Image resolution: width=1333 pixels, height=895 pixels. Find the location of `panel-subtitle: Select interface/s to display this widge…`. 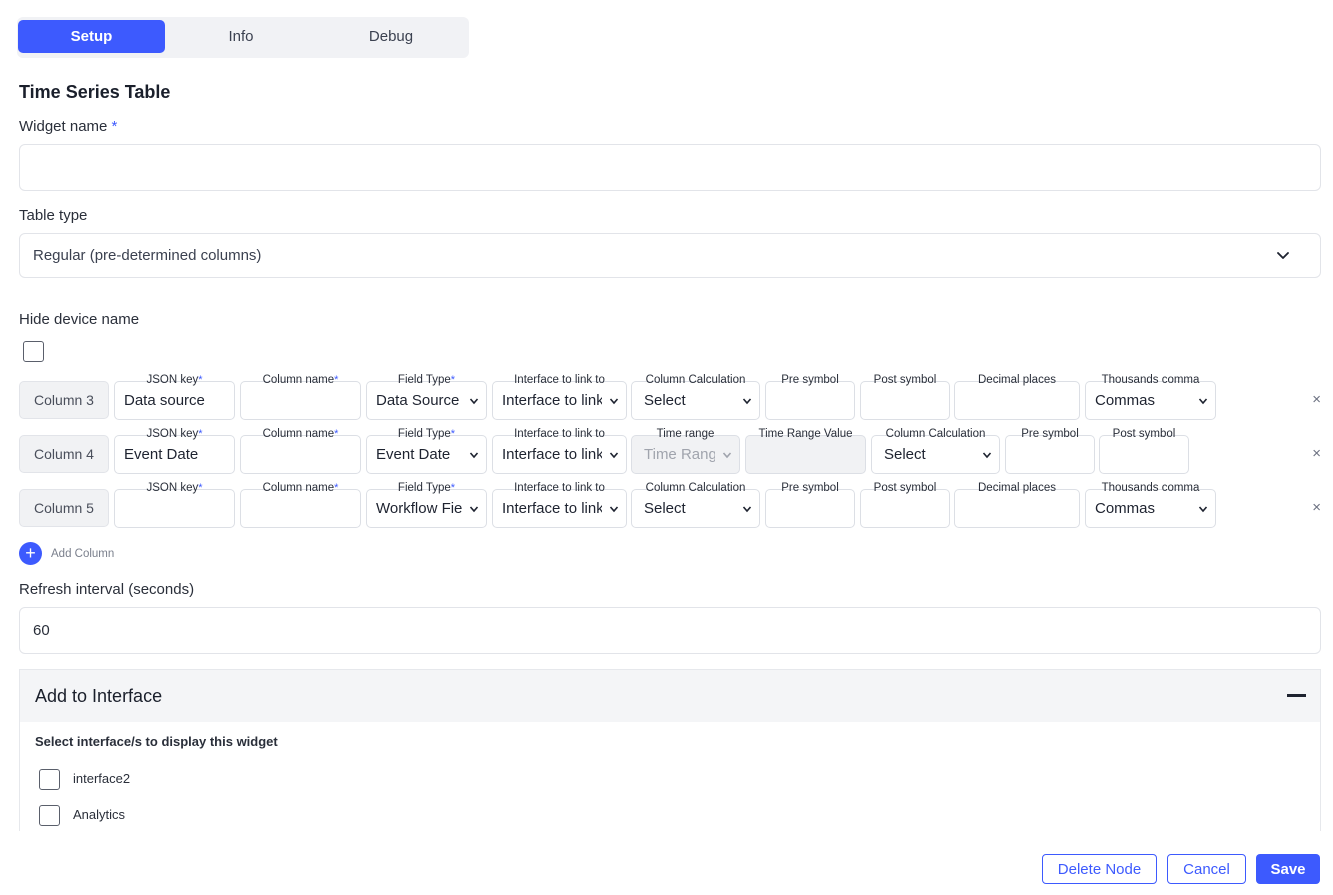

panel-subtitle: Select interface/s to display this widge… is located at coordinates (156, 741).